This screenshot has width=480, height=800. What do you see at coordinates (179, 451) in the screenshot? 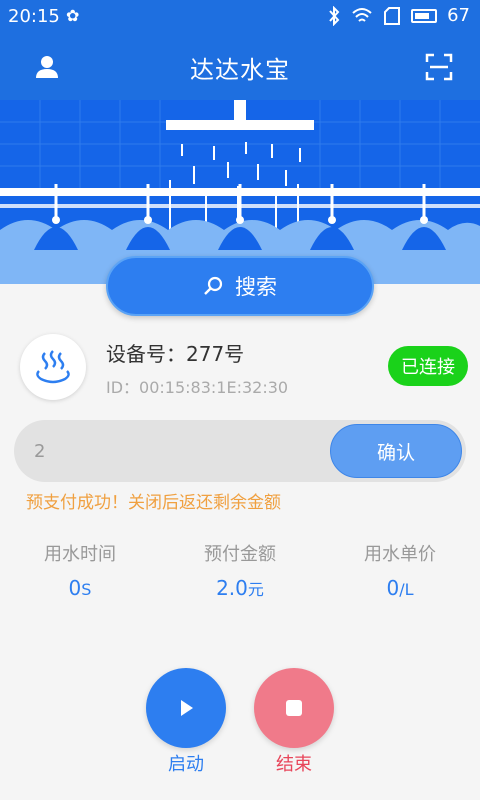
I see `amount-input` at bounding box center [179, 451].